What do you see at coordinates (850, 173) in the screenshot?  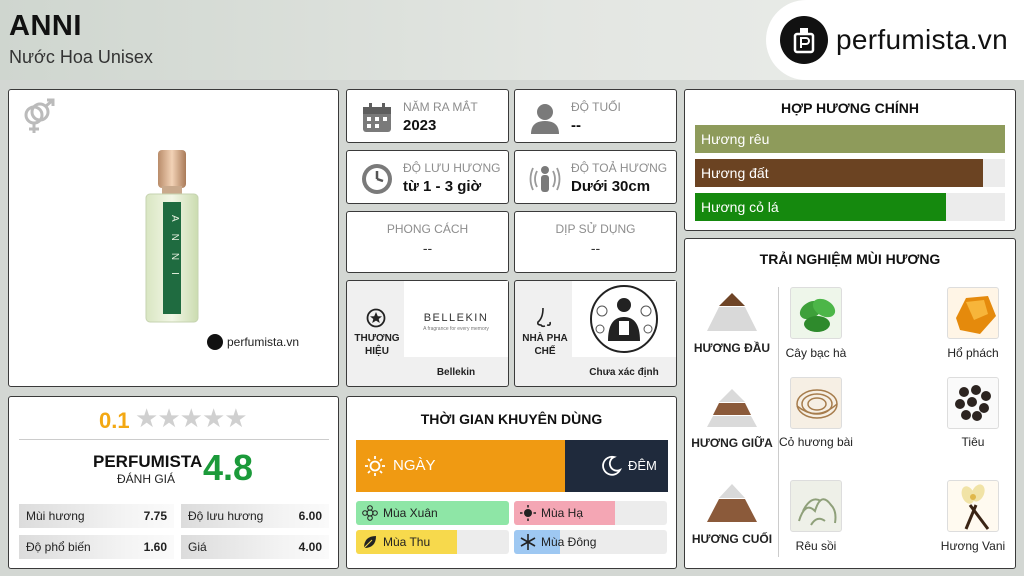 I see `accord-bar: Hương đất` at bounding box center [850, 173].